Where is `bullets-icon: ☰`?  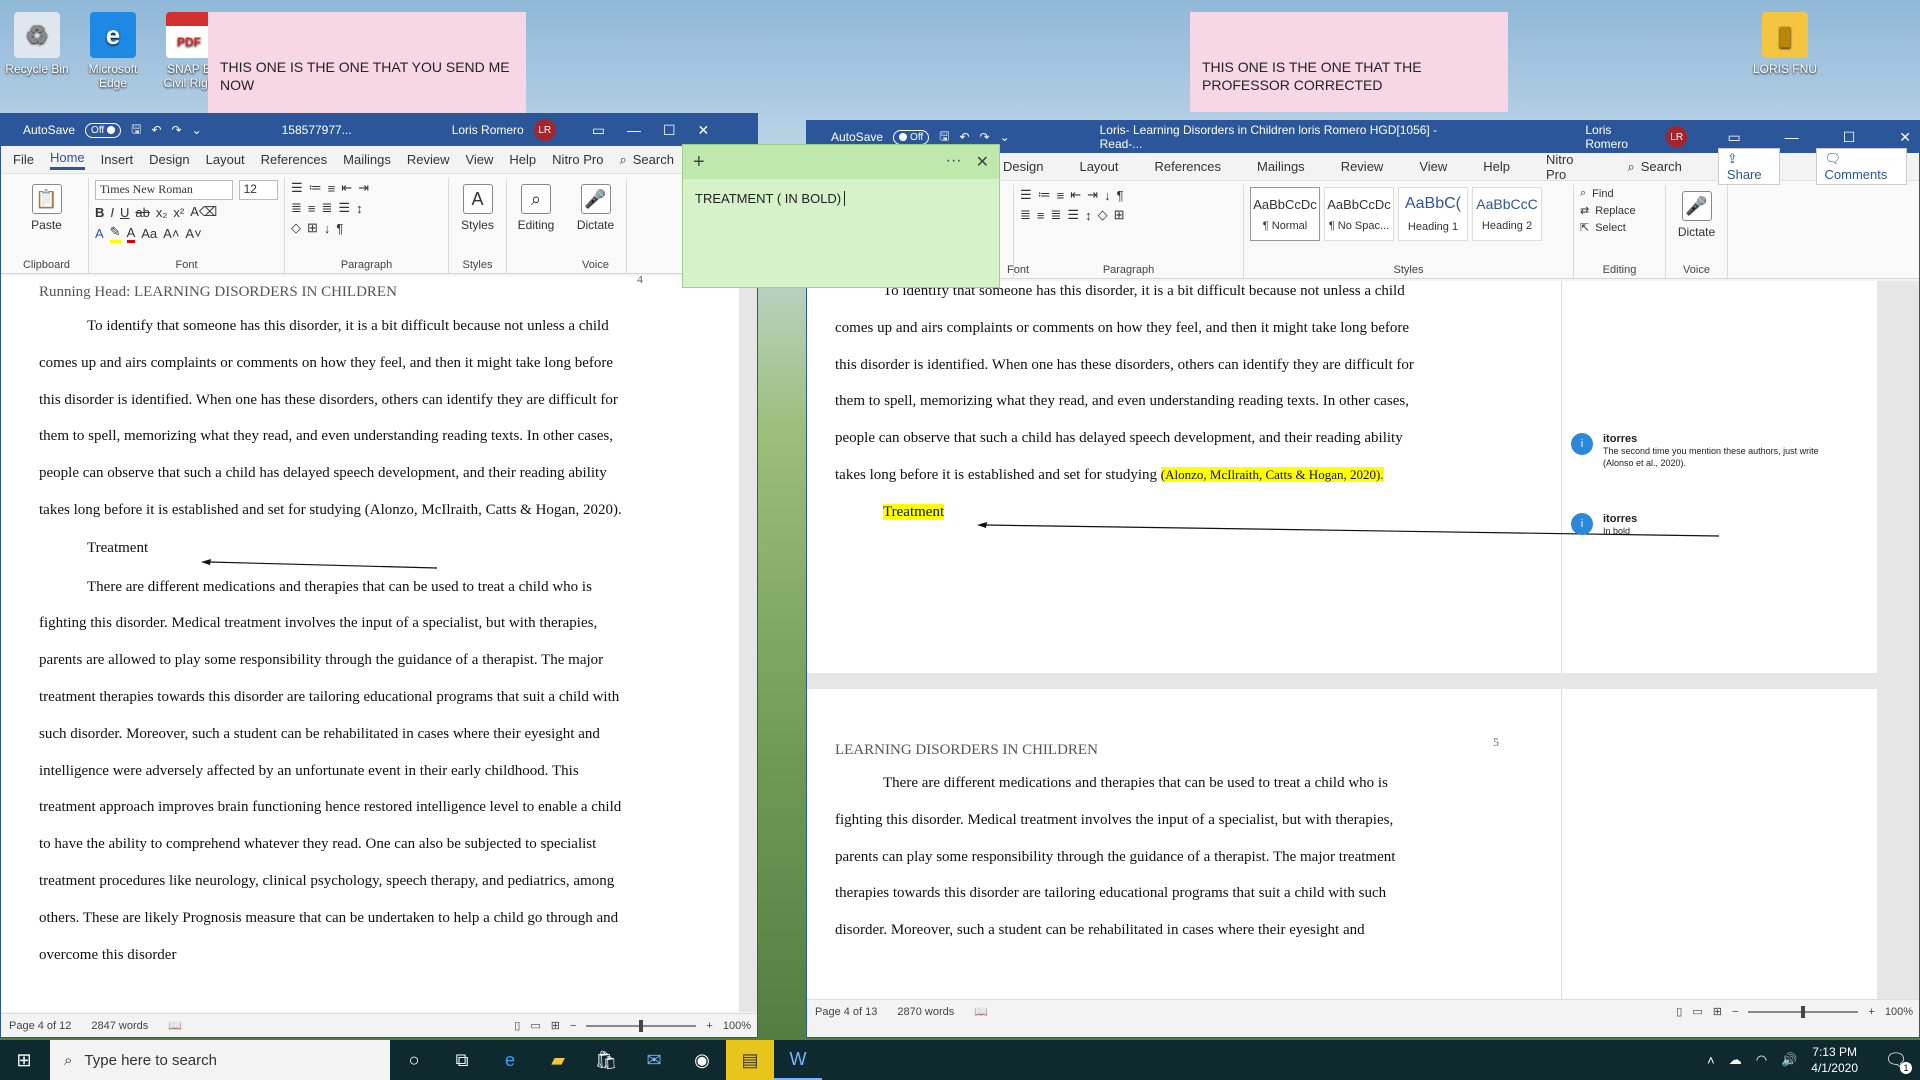 bullets-icon: ☰ is located at coordinates (1026, 195).